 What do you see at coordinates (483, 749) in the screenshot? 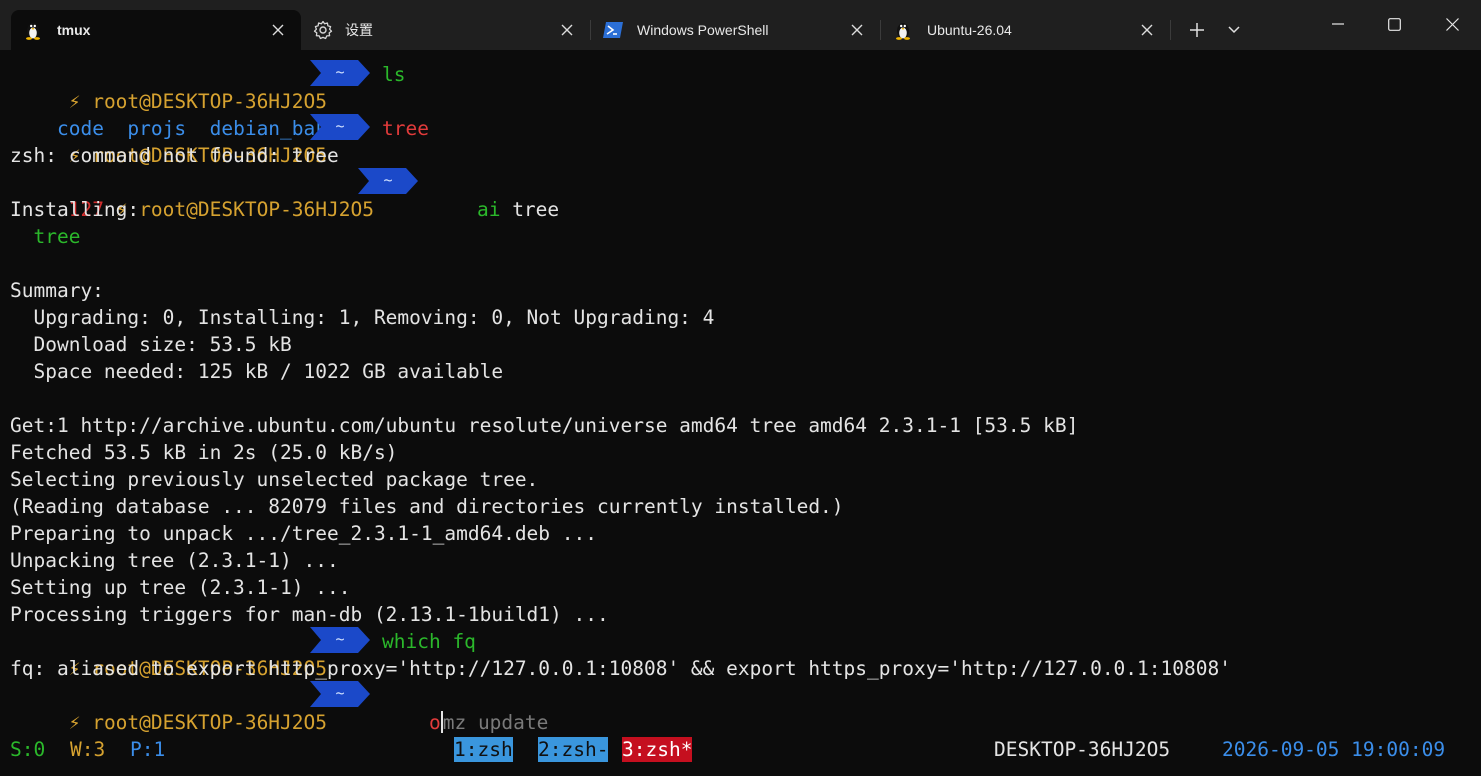
I see `tmux-window-1: 1:zsh` at bounding box center [483, 749].